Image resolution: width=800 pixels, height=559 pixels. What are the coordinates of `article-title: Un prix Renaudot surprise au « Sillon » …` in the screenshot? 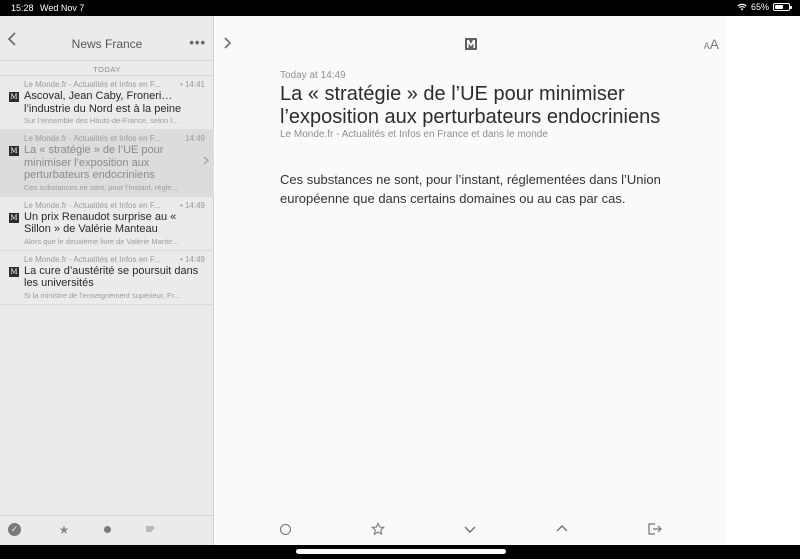 It's located at (100, 223).